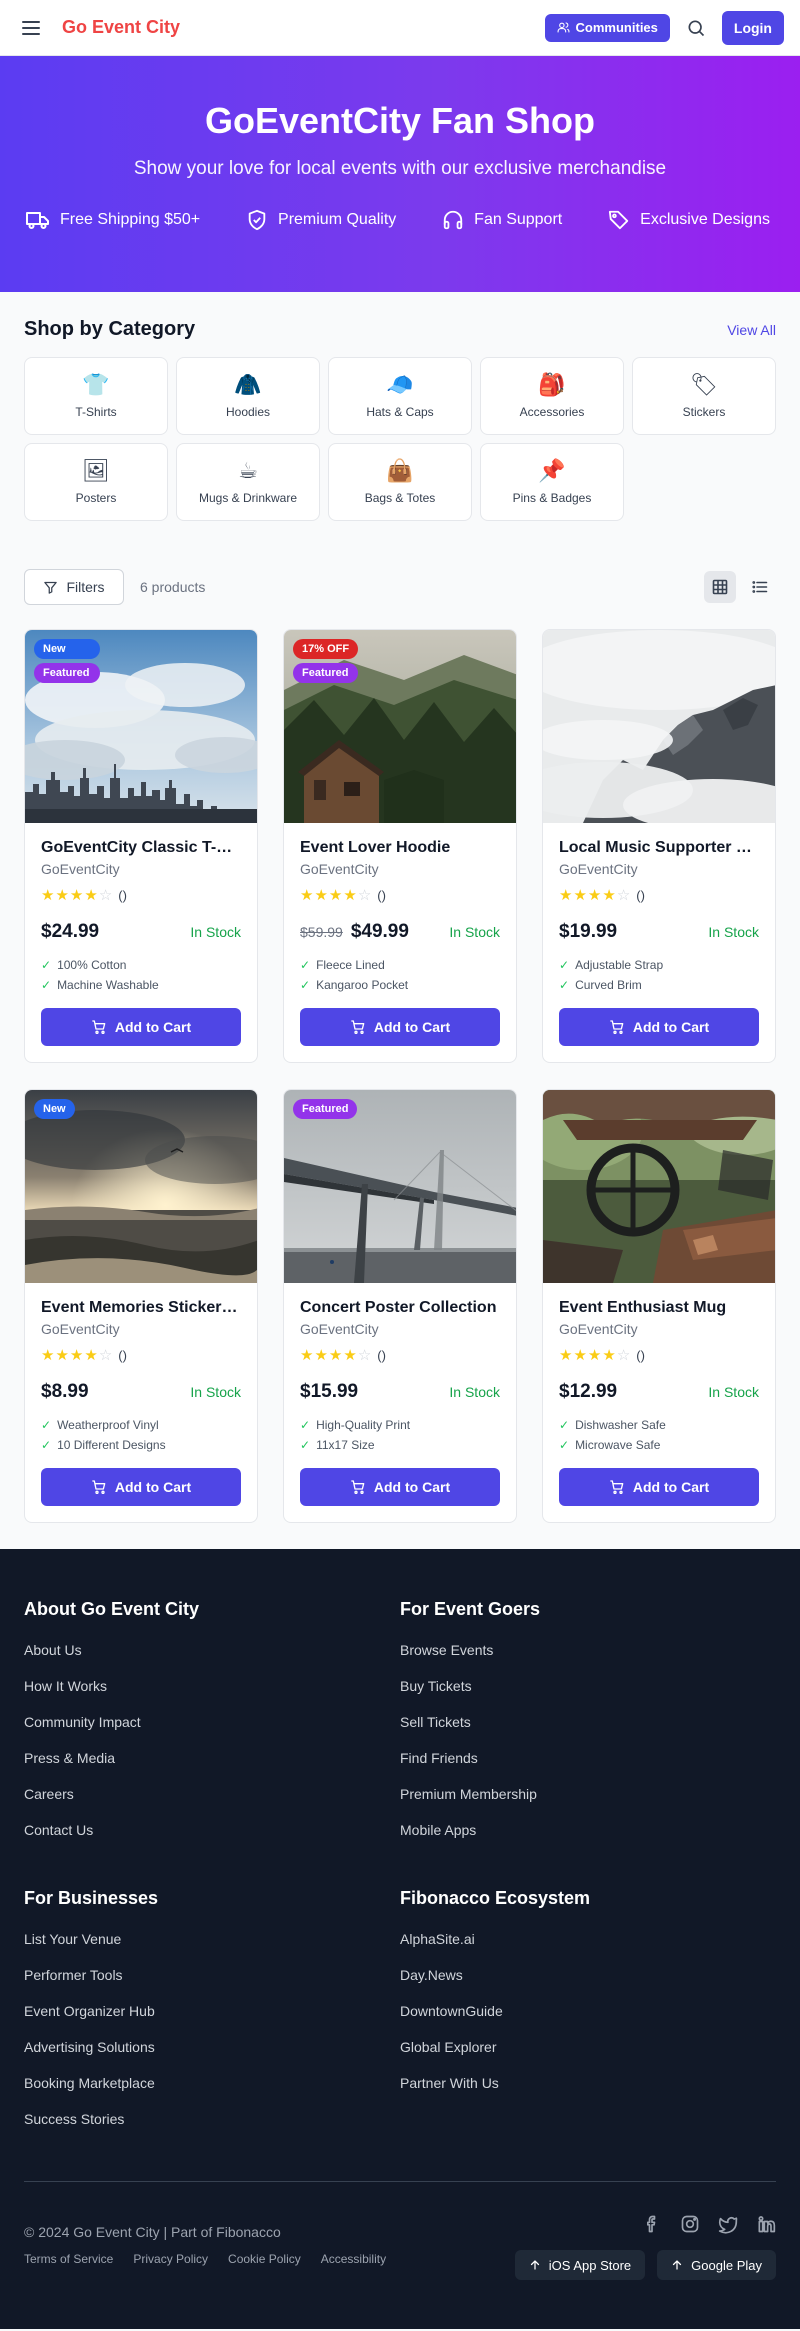  I want to click on menu-icon, so click(31, 27).